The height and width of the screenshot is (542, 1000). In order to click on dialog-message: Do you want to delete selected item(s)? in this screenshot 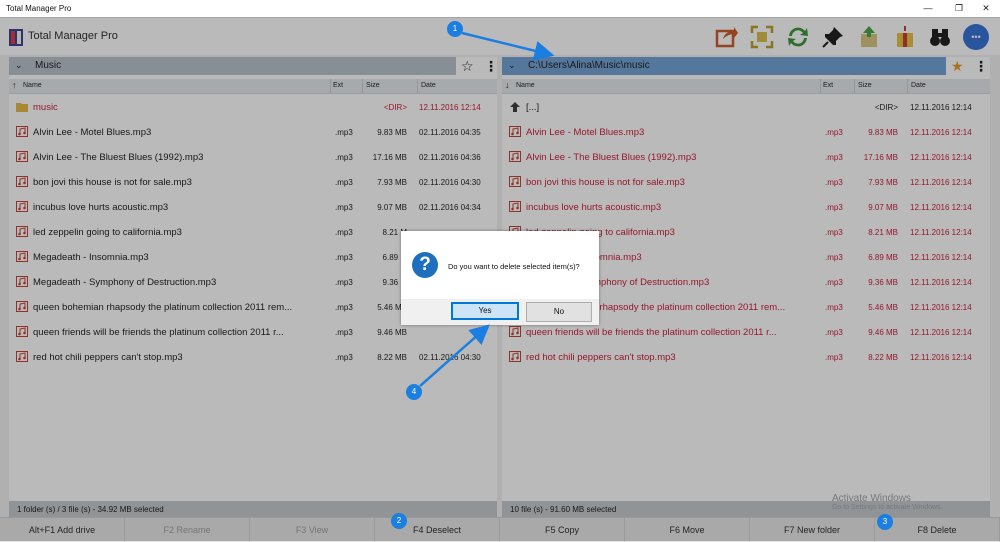, I will do `click(514, 266)`.